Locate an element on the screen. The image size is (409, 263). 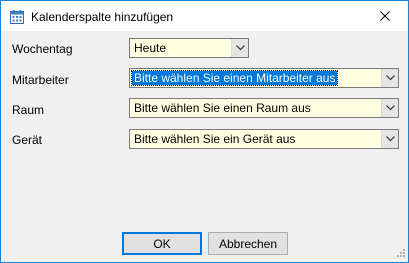
close-button is located at coordinates (385, 16).